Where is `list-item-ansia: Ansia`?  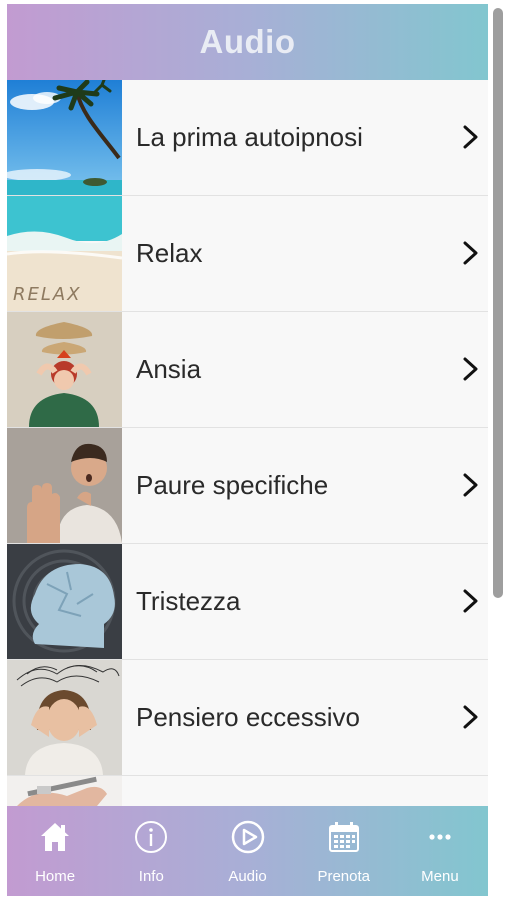
list-item-ansia: Ansia is located at coordinates (247, 370).